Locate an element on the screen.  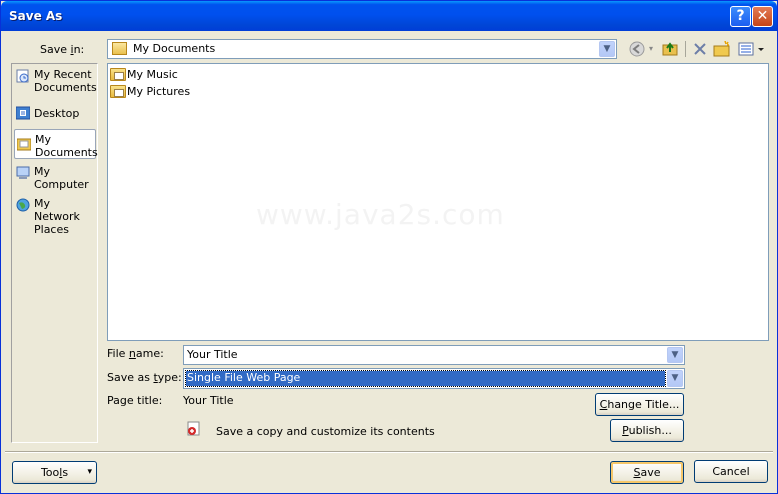
save-copy-text: Save a copy and customize its contents is located at coordinates (325, 431).